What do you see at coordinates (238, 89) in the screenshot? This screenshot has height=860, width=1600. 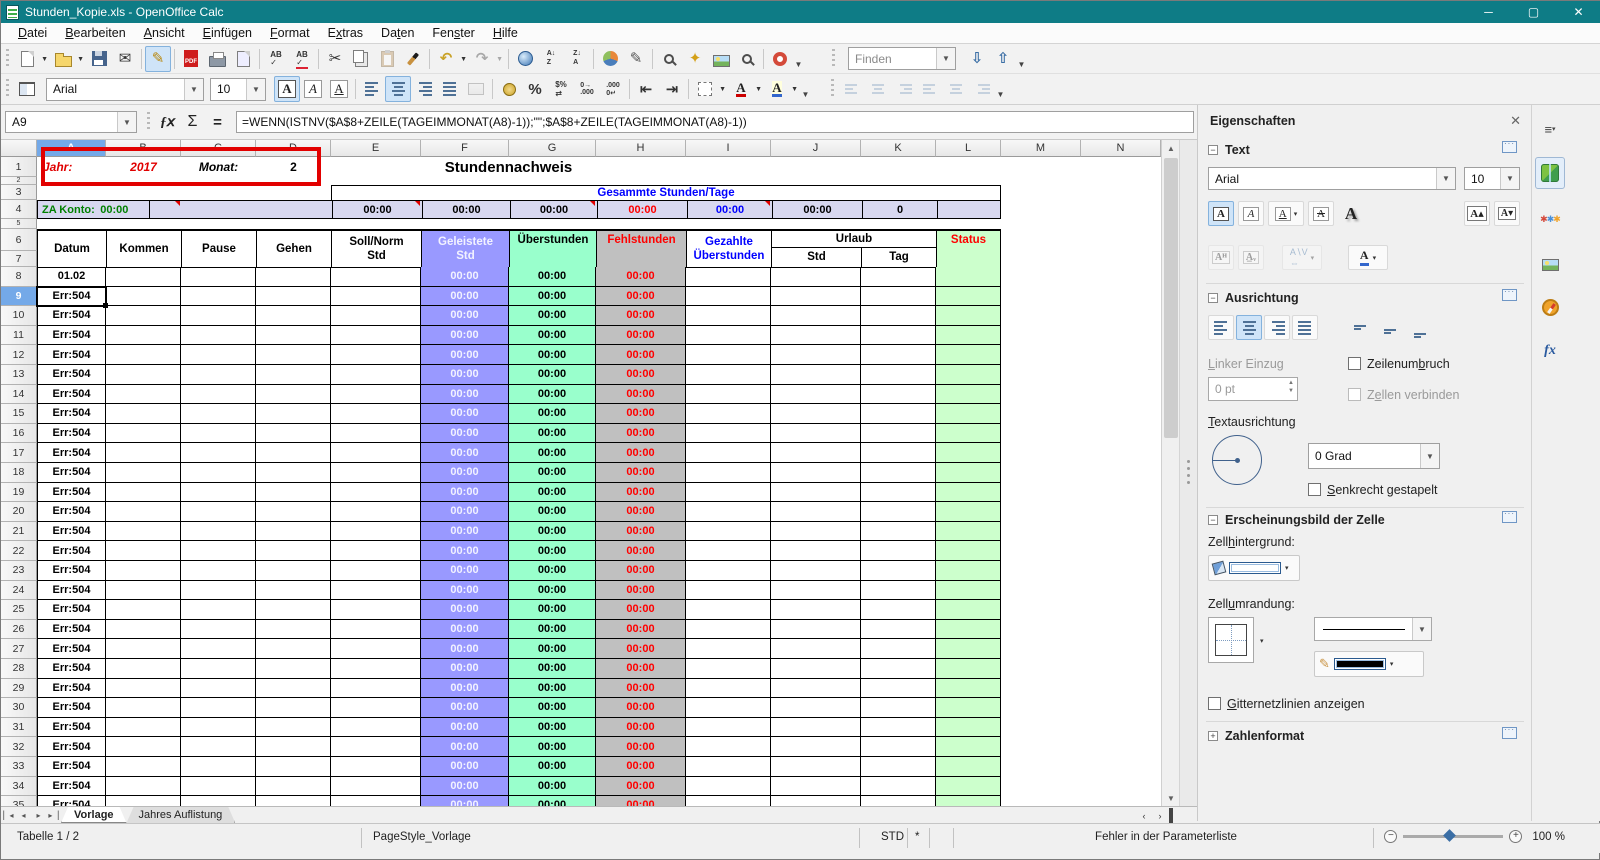 I see `font-size-combo: 10 ▼` at bounding box center [238, 89].